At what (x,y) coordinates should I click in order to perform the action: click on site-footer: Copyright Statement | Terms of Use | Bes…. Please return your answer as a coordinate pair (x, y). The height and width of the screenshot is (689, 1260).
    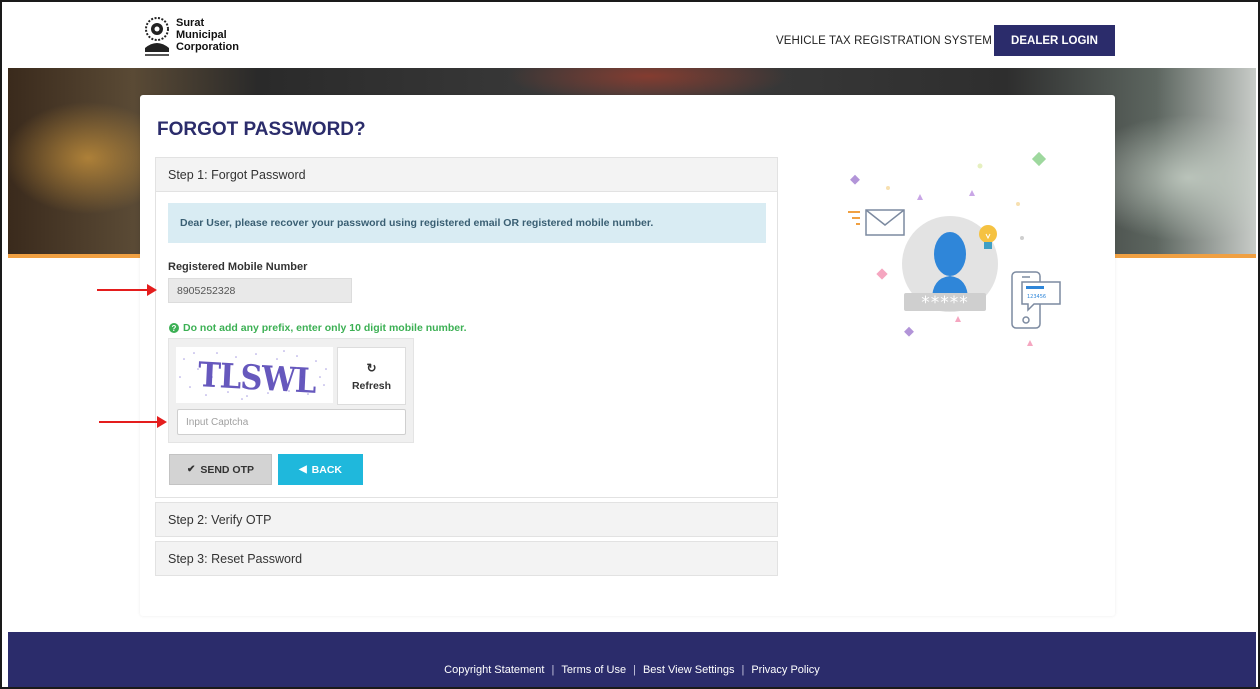
    Looking at the image, I should click on (632, 659).